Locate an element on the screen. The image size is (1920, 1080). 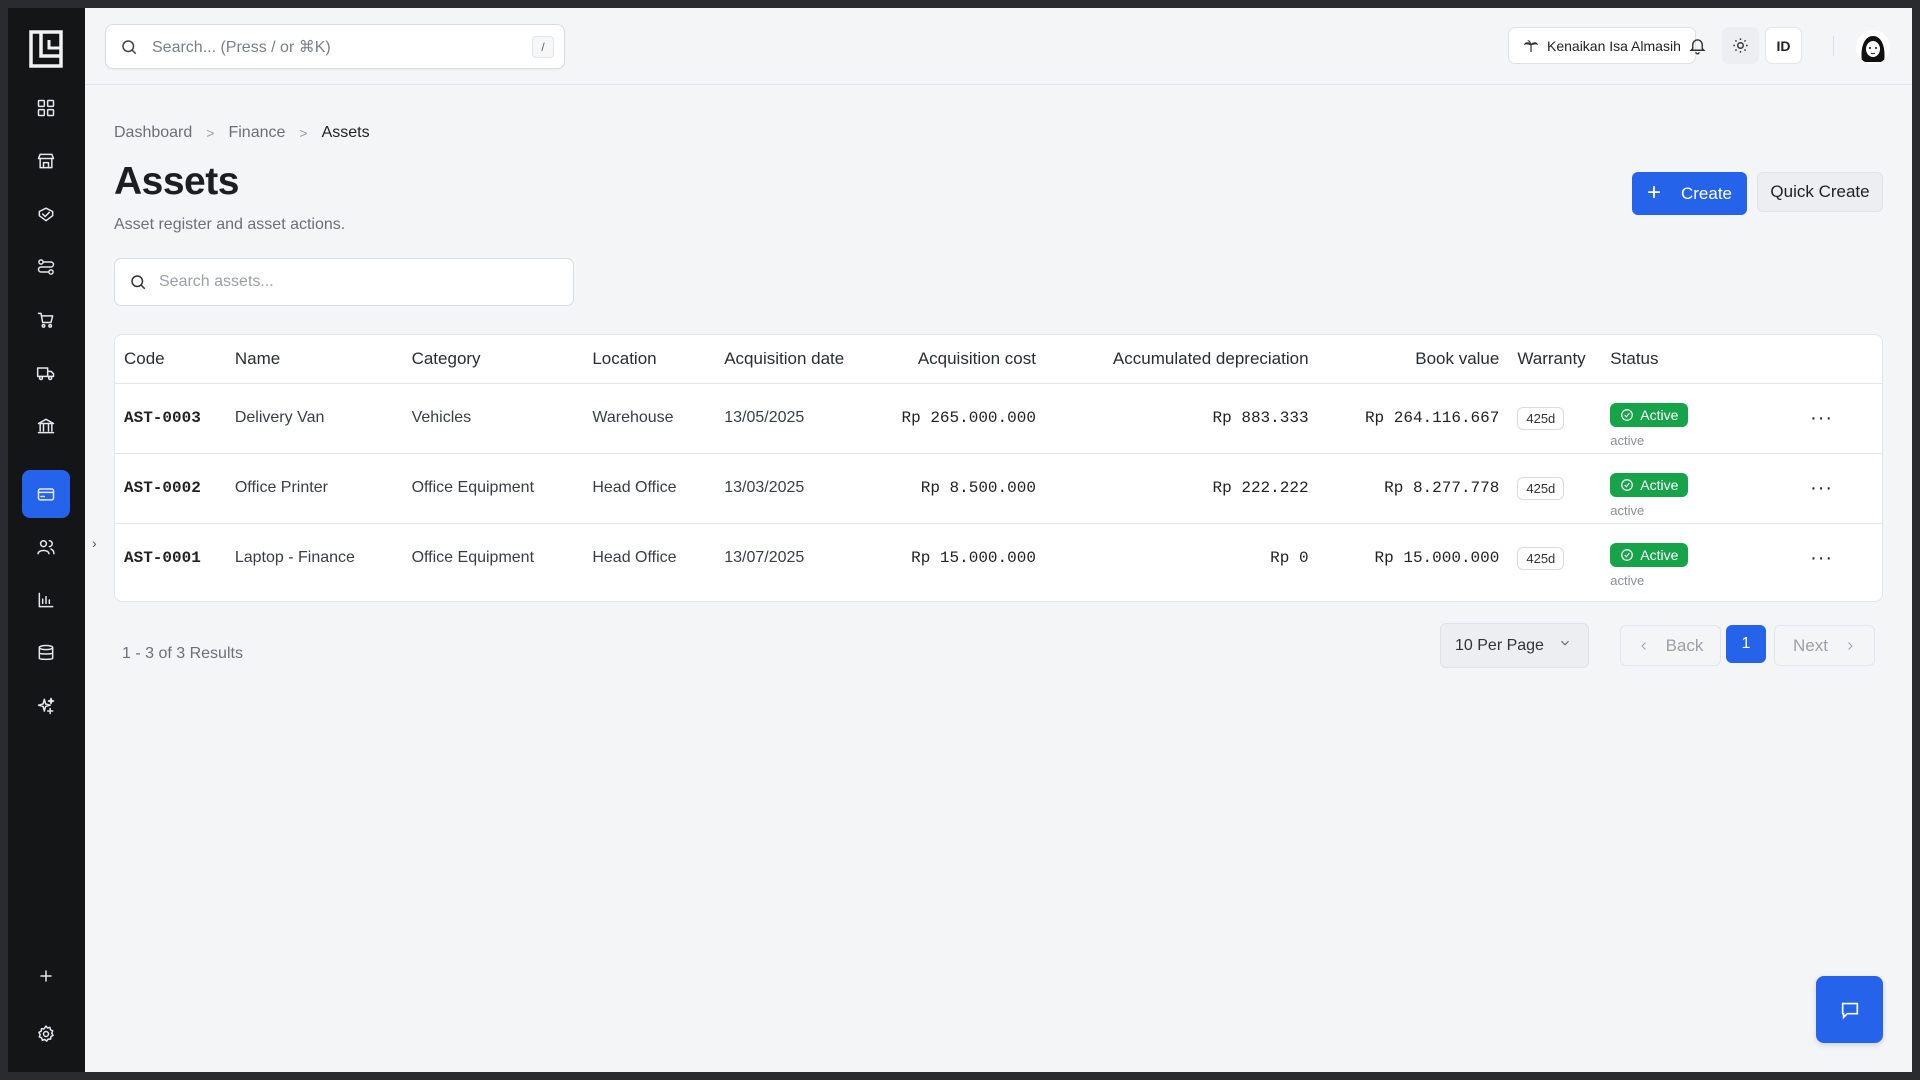
plus-icon is located at coordinates (46, 976).